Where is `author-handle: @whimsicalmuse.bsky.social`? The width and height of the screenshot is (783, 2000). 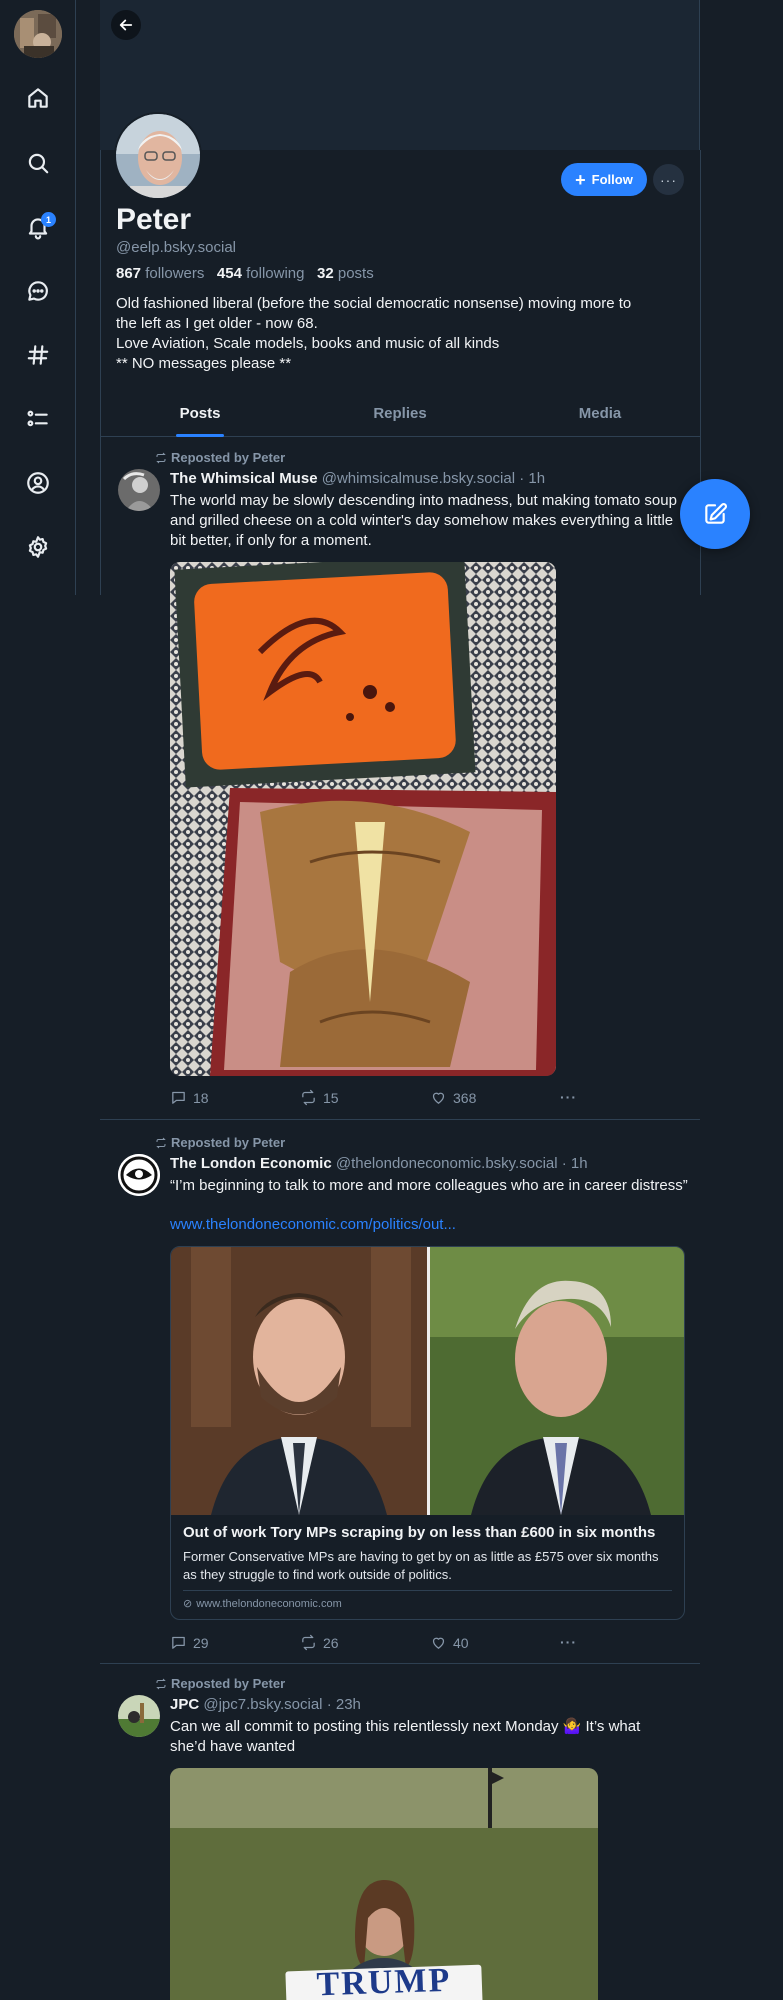
author-handle: @whimsicalmuse.bsky.social is located at coordinates (418, 478).